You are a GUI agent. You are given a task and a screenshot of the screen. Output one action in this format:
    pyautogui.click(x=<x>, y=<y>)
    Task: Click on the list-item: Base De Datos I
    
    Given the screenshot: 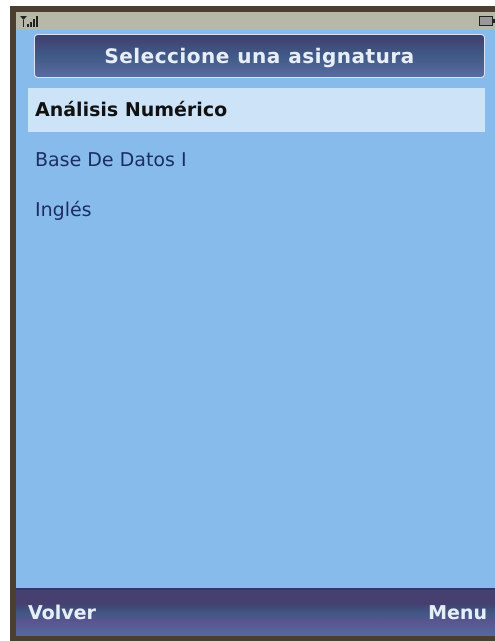 What is the action you would take?
    pyautogui.click(x=256, y=160)
    